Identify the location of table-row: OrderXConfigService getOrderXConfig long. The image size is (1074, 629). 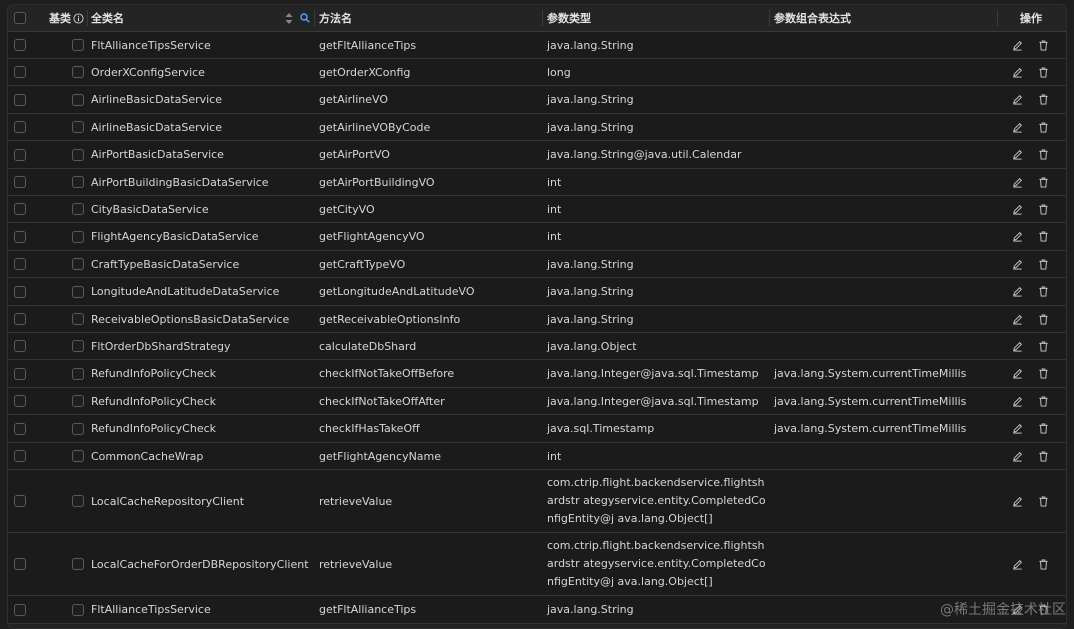
(537, 72).